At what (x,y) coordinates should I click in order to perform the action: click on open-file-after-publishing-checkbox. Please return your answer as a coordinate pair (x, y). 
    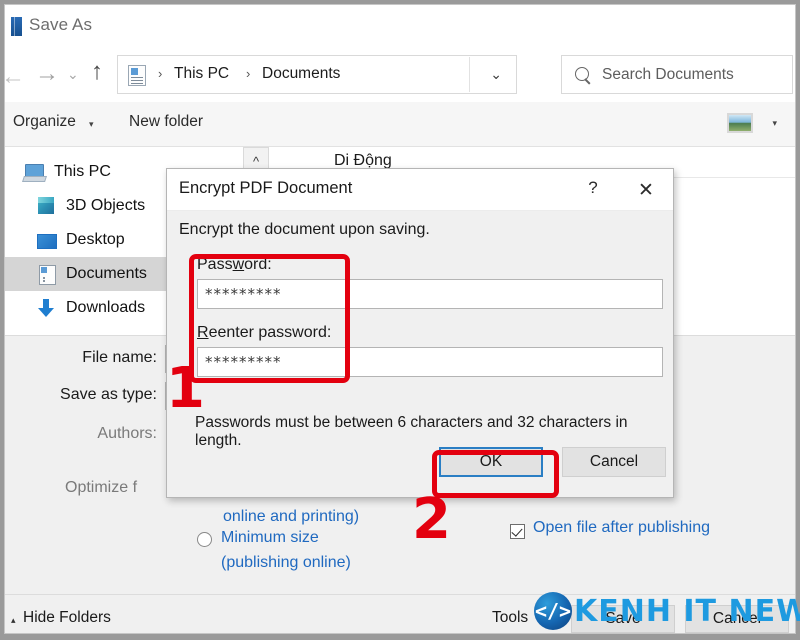
    Looking at the image, I should click on (517, 531).